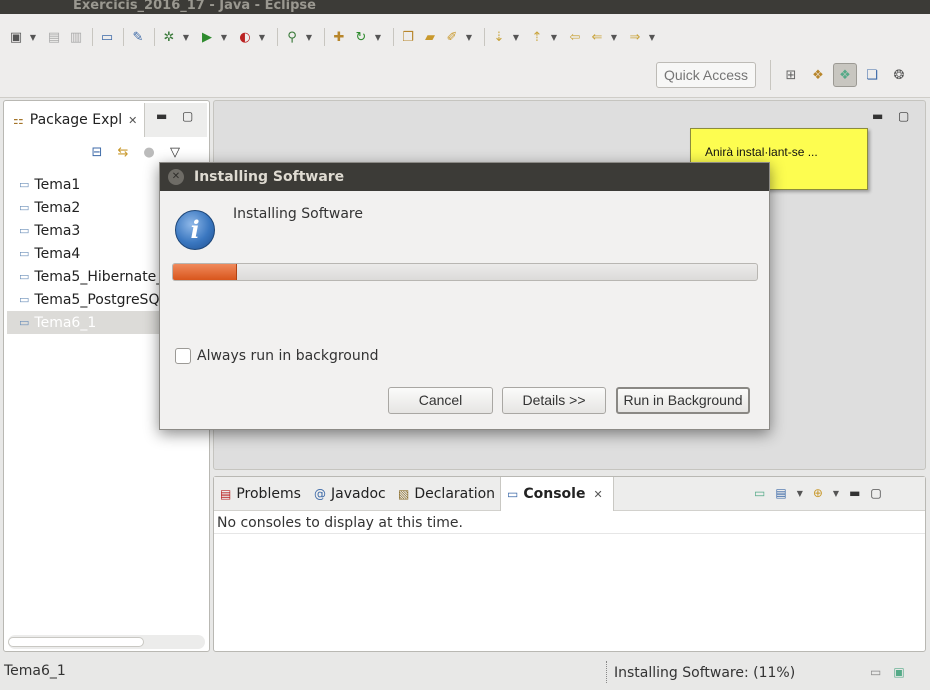 Image resolution: width=930 pixels, height=690 pixels. Describe the element at coordinates (169, 37) in the screenshot. I see `debug-icon: ✲` at that location.